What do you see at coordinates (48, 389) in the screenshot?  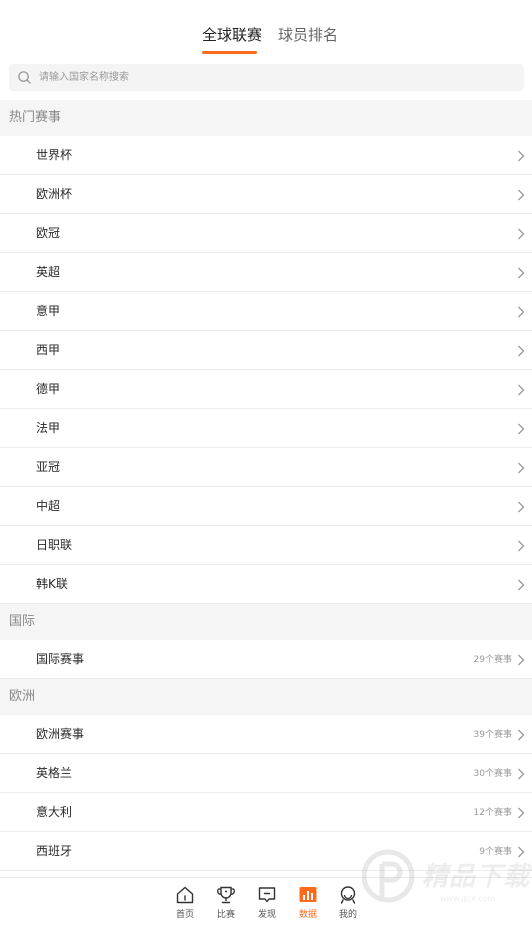 I see `list-item-label: 德甲` at bounding box center [48, 389].